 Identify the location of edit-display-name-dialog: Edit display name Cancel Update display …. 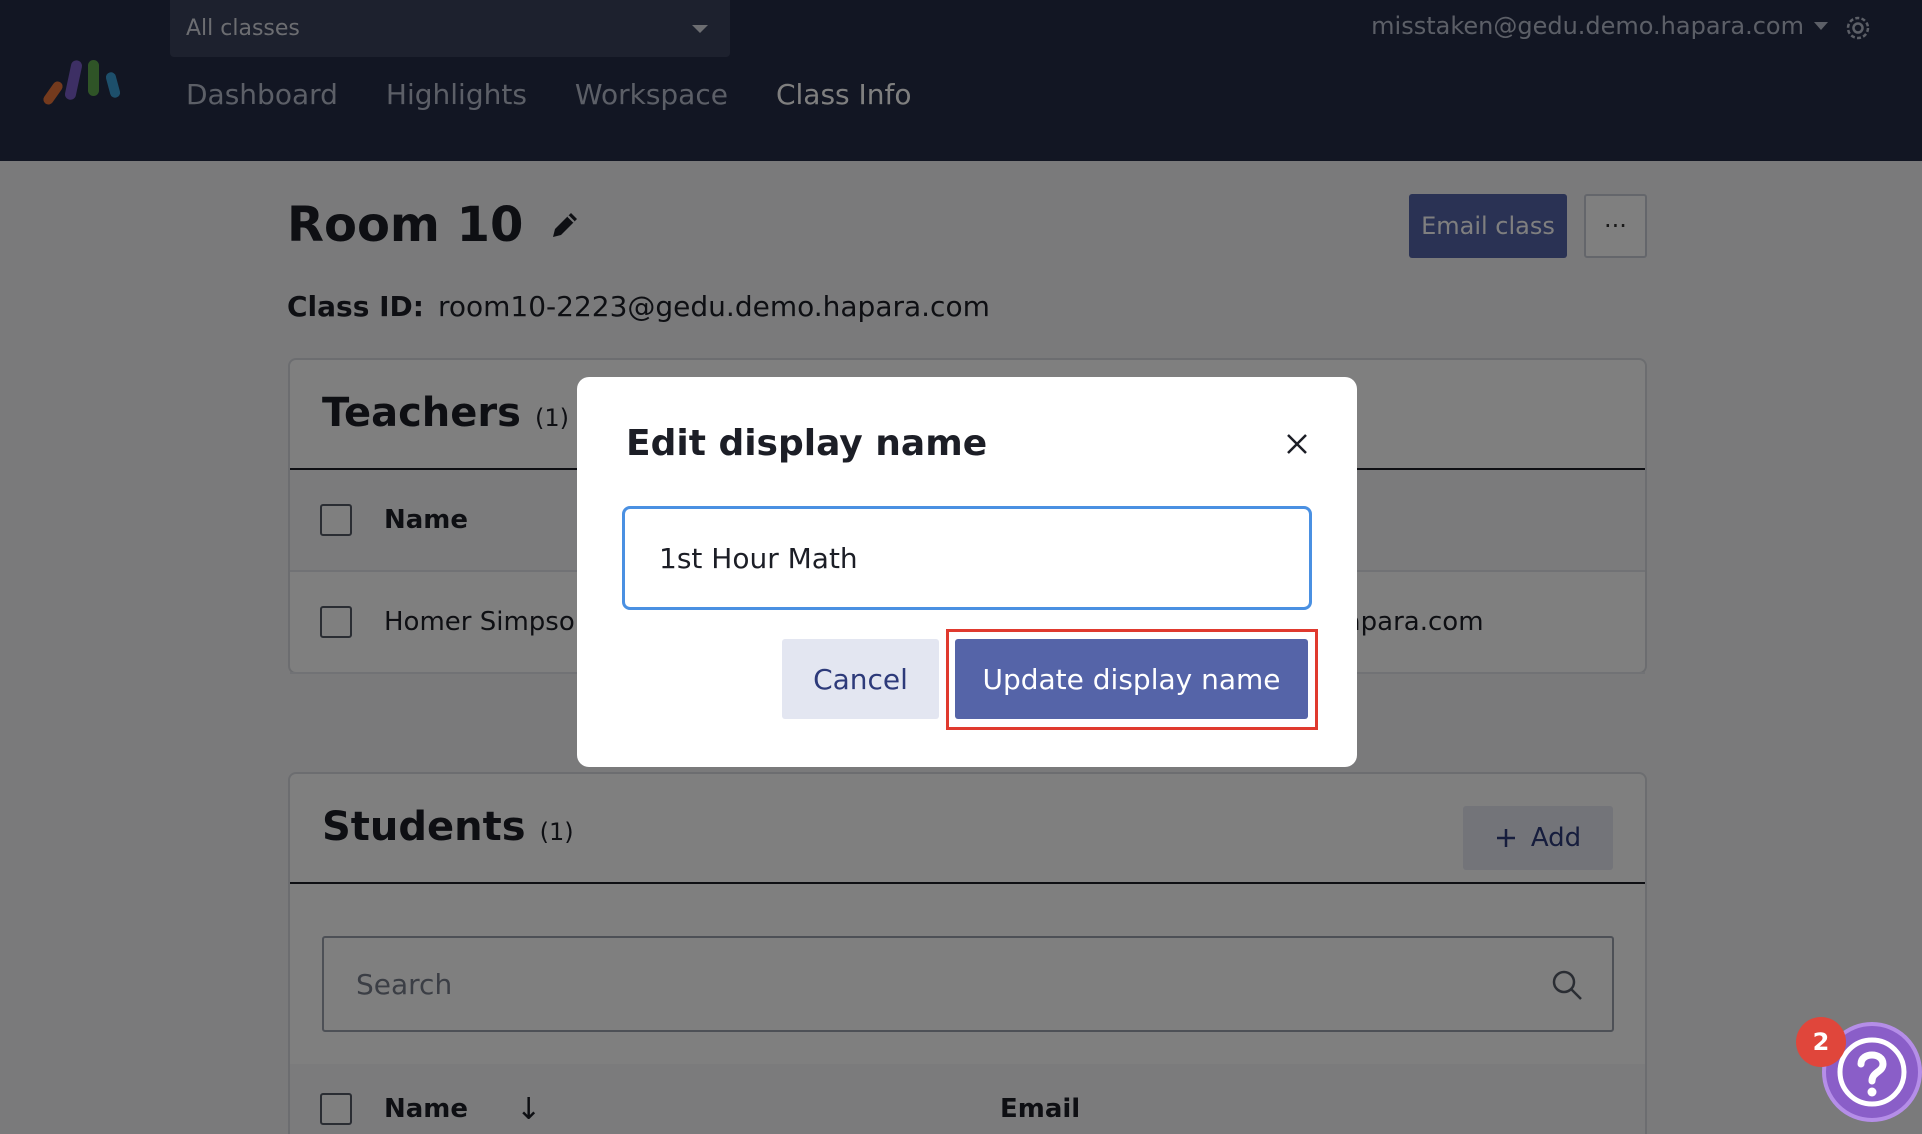
(967, 572).